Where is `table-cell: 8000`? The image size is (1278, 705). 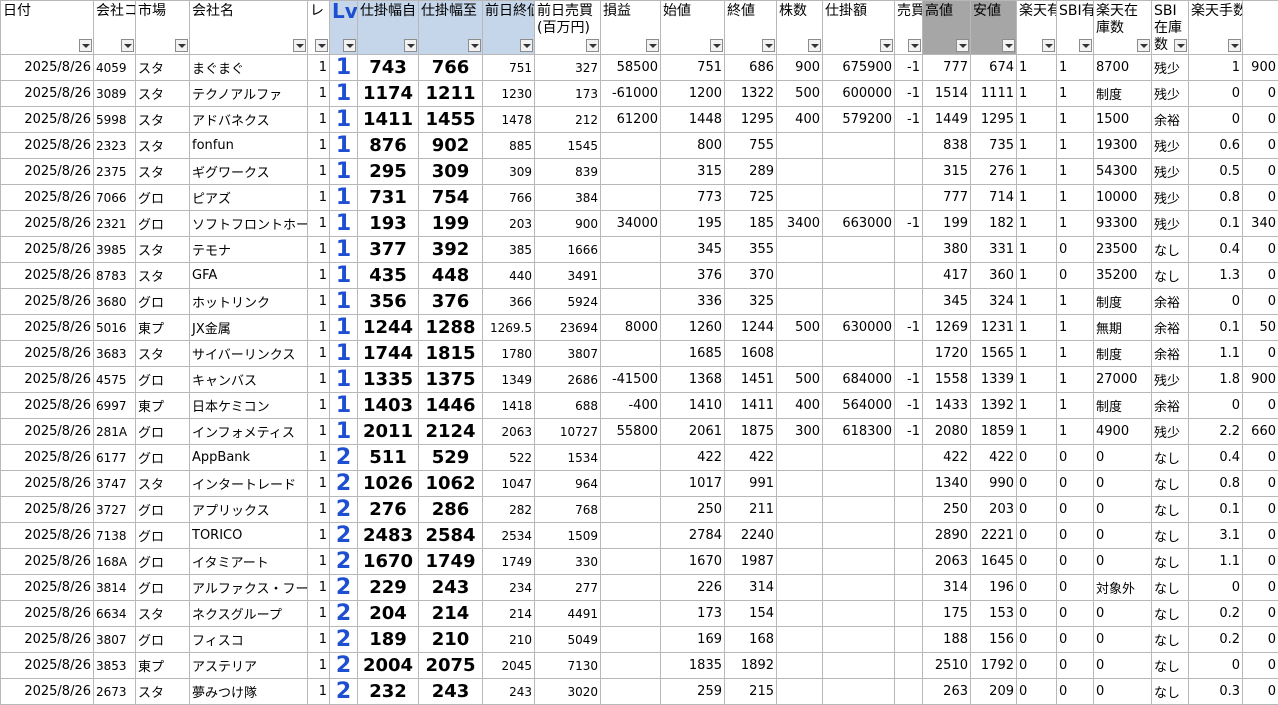
table-cell: 8000 is located at coordinates (631, 328).